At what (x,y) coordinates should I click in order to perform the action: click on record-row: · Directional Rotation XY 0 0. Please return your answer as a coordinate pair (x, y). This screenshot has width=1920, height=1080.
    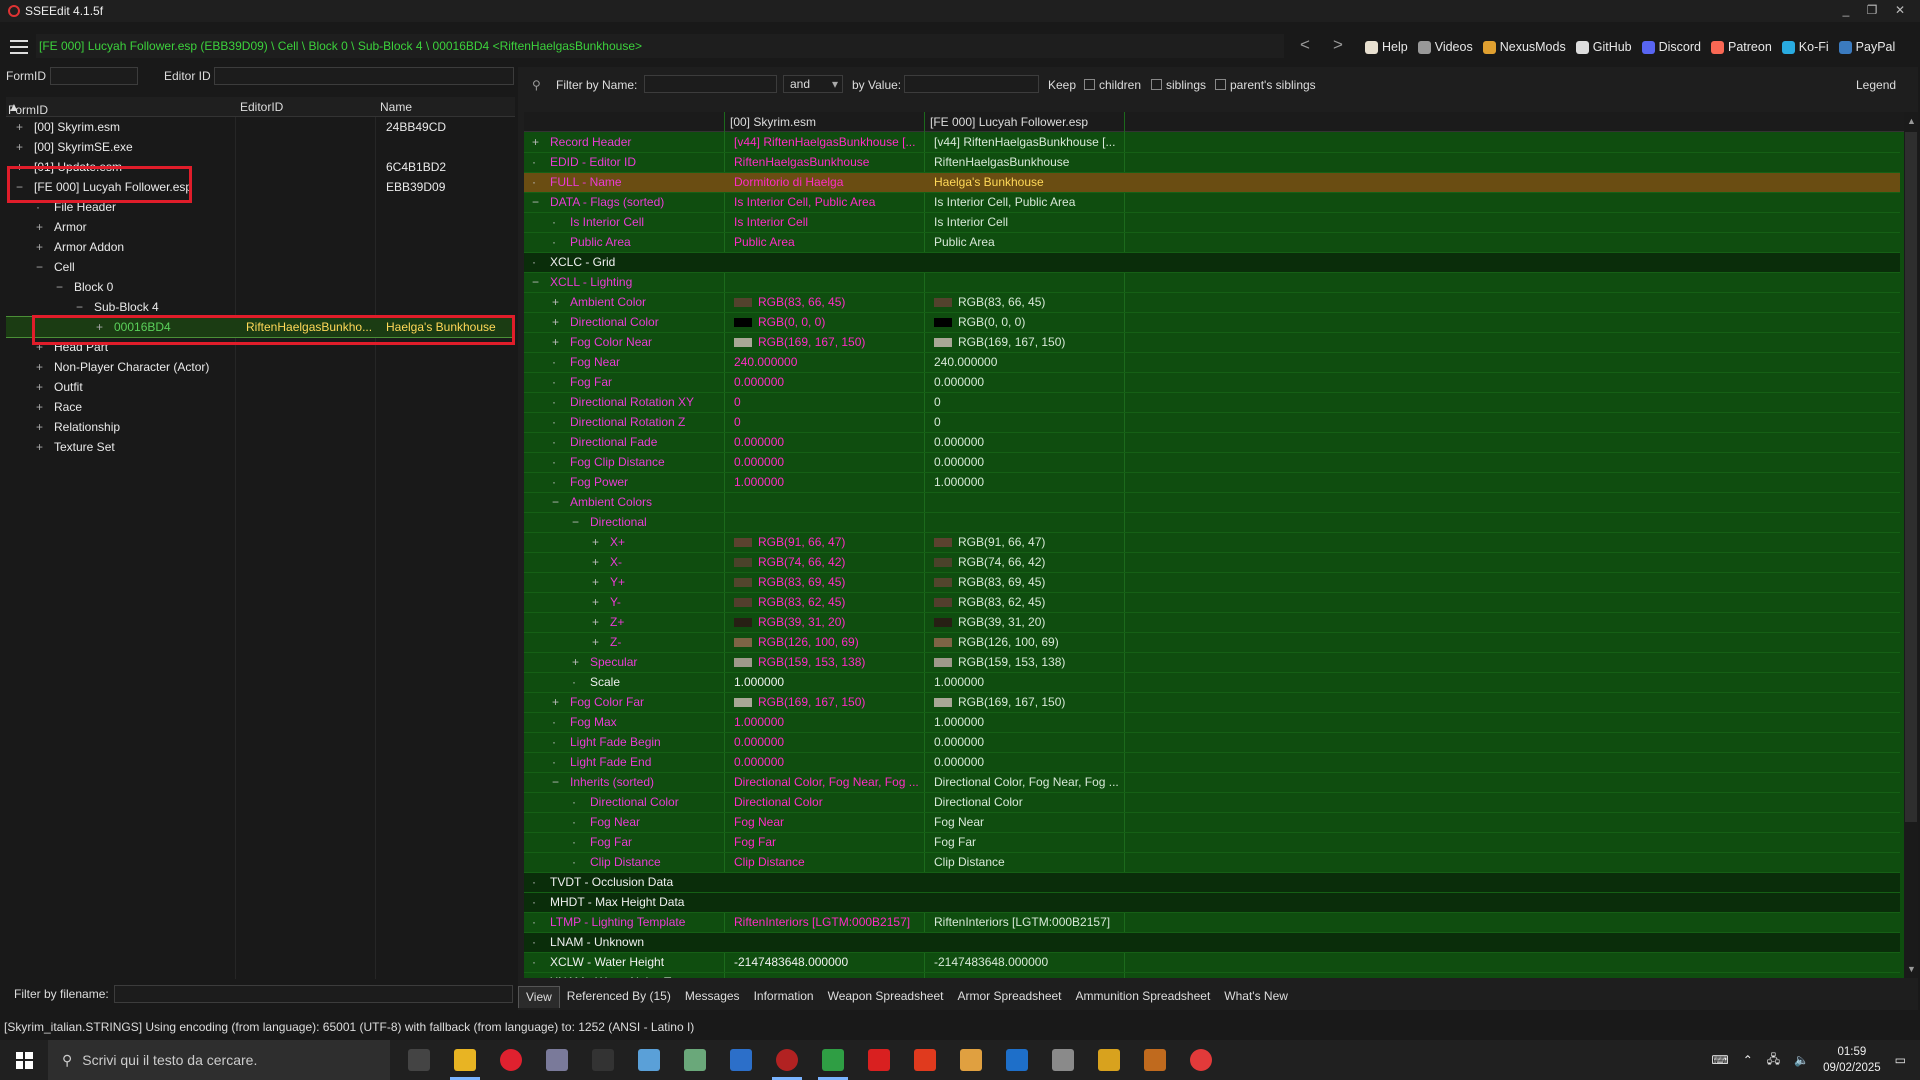
    Looking at the image, I should click on (1212, 403).